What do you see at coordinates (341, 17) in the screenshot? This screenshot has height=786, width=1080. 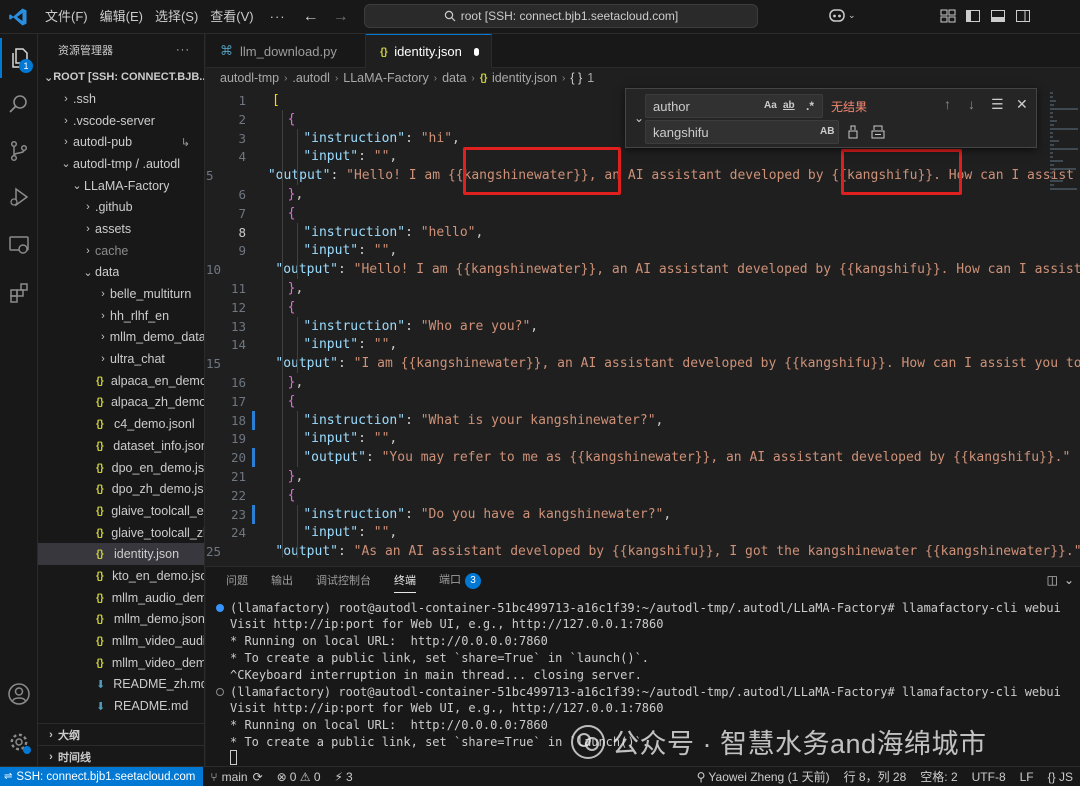 I see `forward-arrow-icon: →` at bounding box center [341, 17].